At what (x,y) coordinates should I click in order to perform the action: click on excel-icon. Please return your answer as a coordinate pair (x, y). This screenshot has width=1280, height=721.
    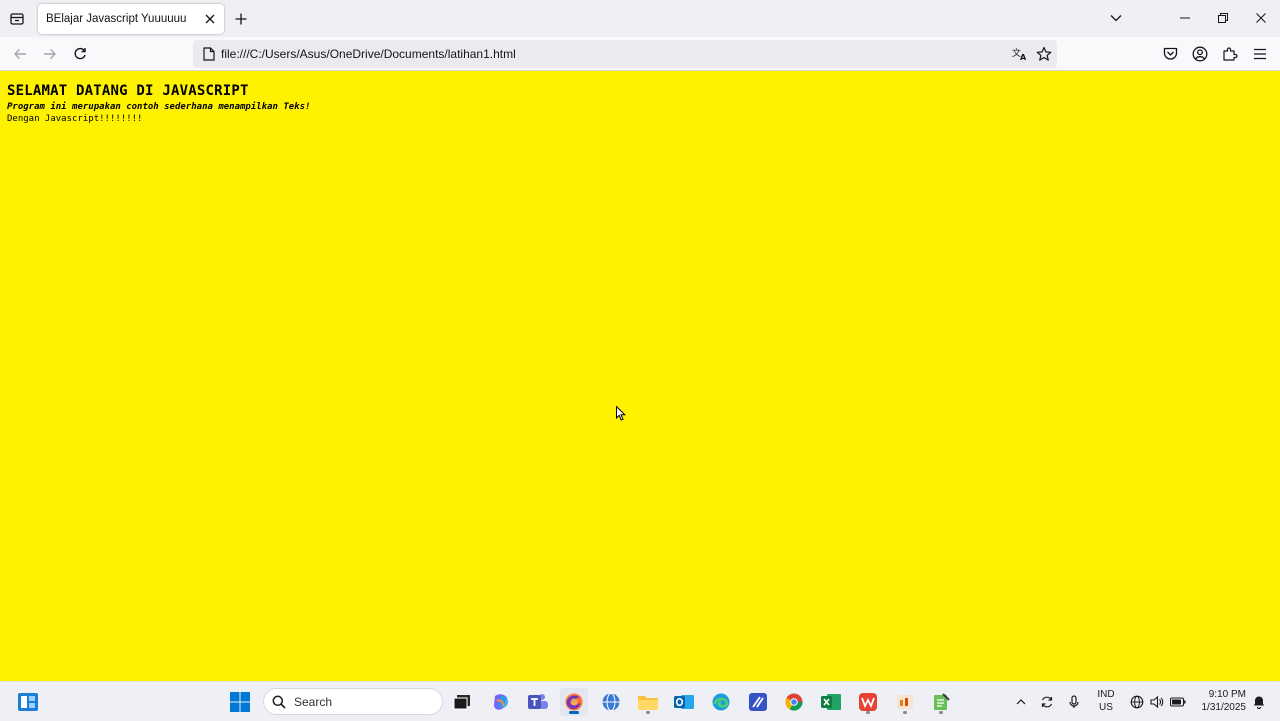
    Looking at the image, I should click on (831, 702).